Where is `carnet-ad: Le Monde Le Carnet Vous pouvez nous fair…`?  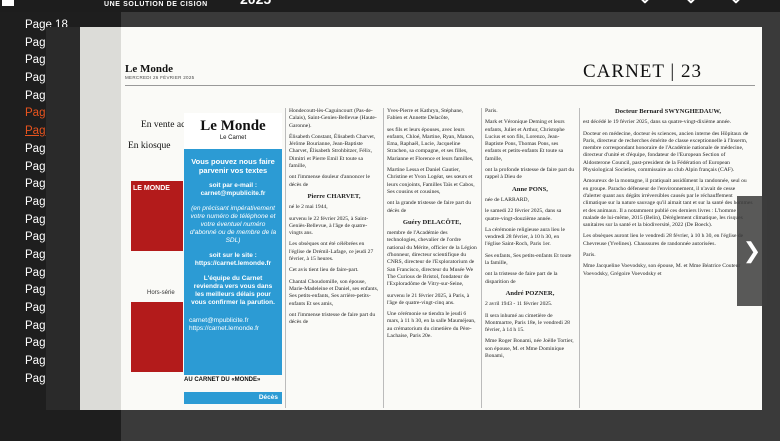 carnet-ad: Le Monde Le Carnet Vous pouvez nous fair… is located at coordinates (233, 244).